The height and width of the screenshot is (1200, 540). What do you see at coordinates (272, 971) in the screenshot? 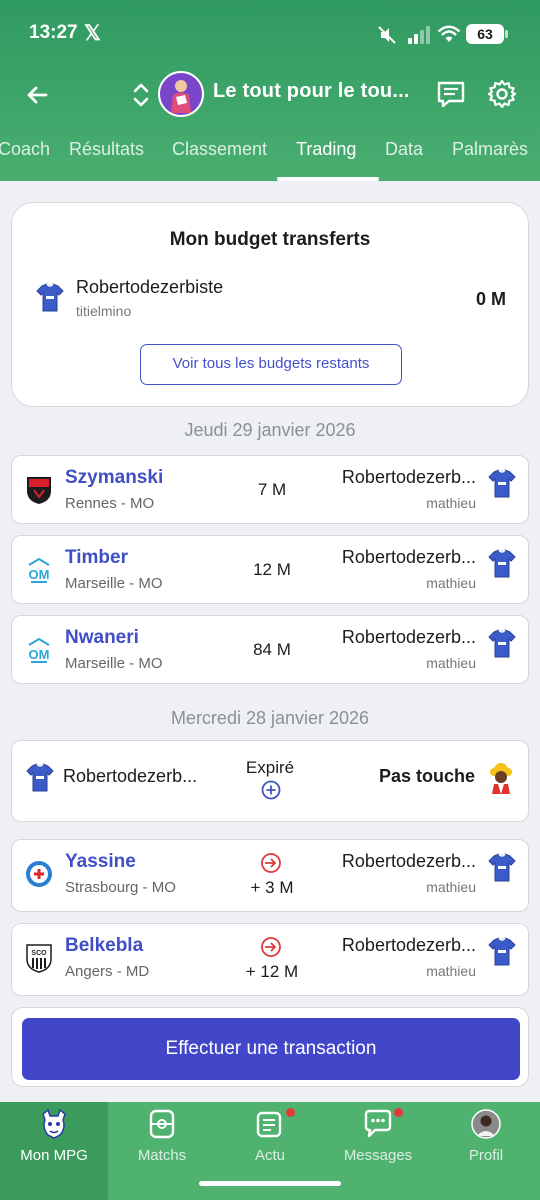
I see `transfer-amount: + 12 M` at bounding box center [272, 971].